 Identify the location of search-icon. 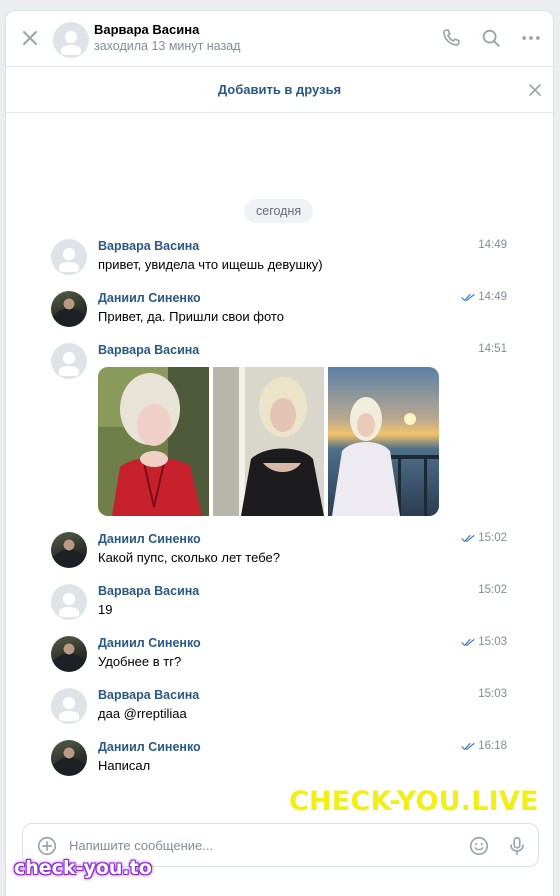
(491, 38).